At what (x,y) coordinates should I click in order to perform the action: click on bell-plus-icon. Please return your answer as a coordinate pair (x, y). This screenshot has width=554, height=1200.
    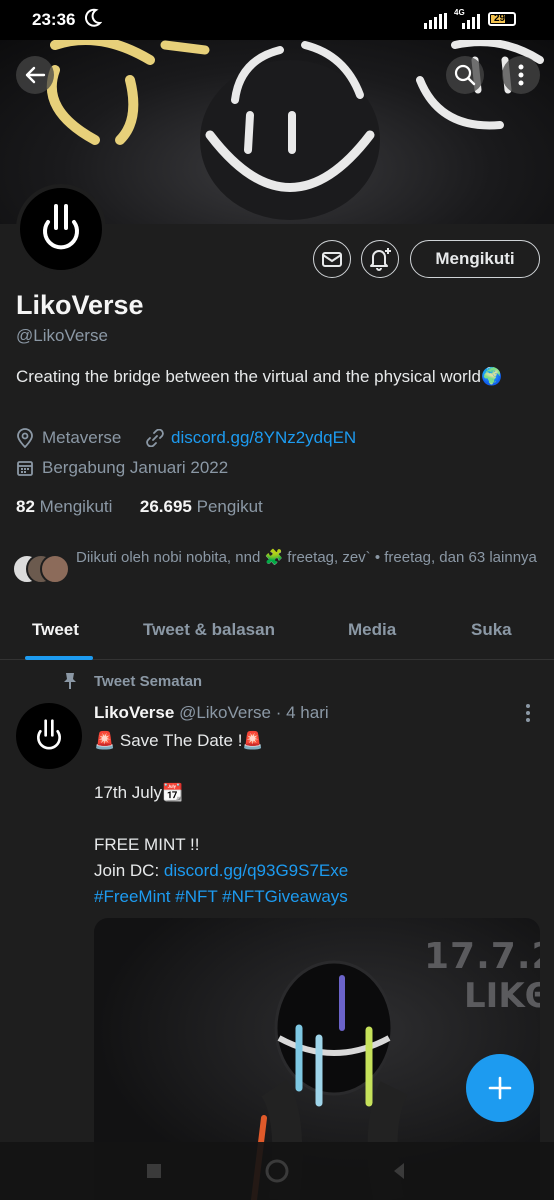
    Looking at the image, I should click on (380, 259).